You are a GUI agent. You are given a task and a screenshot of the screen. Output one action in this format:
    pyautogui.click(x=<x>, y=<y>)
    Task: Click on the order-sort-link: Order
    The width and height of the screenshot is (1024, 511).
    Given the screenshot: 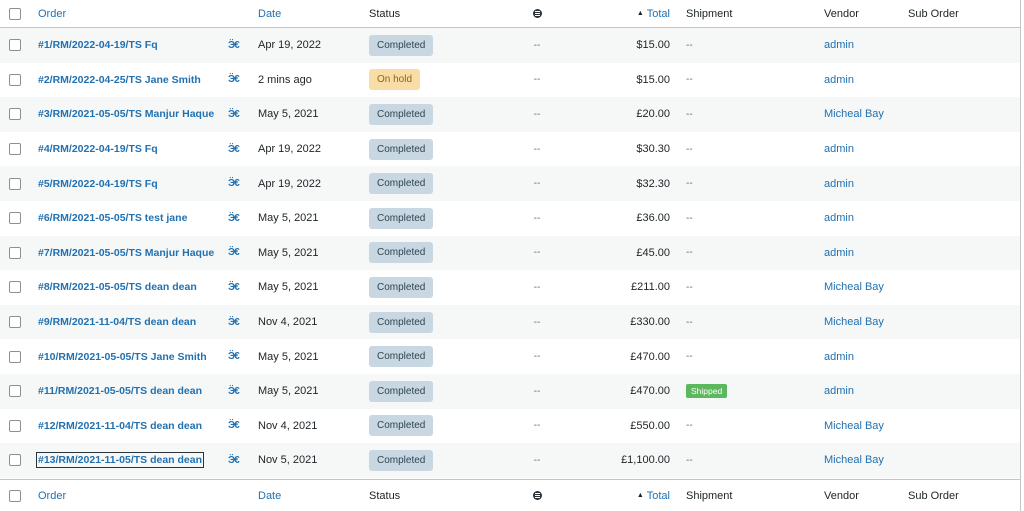 What is the action you would take?
    pyautogui.click(x=52, y=14)
    